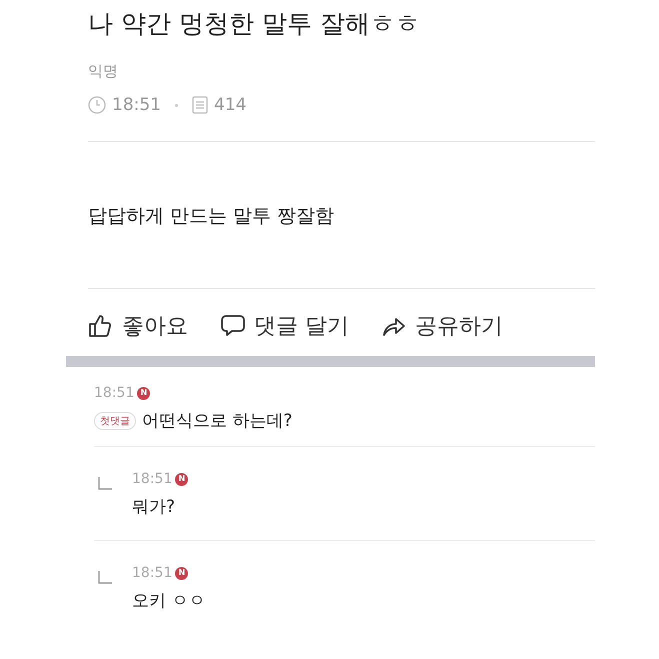 The height and width of the screenshot is (659, 659). I want to click on post-time: 18:51, so click(136, 105).